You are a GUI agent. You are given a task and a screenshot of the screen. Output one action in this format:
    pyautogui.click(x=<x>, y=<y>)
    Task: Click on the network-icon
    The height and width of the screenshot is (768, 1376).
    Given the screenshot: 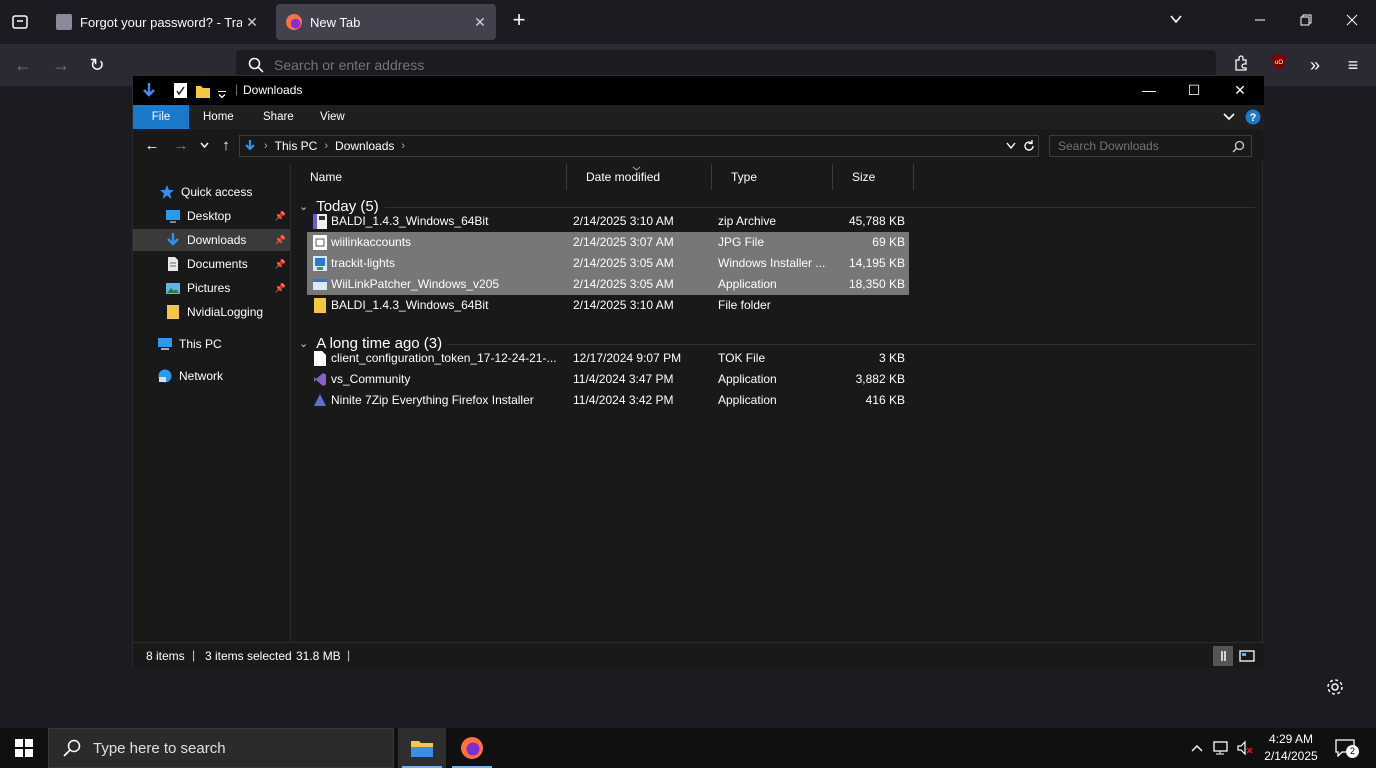 What is the action you would take?
    pyautogui.click(x=165, y=376)
    